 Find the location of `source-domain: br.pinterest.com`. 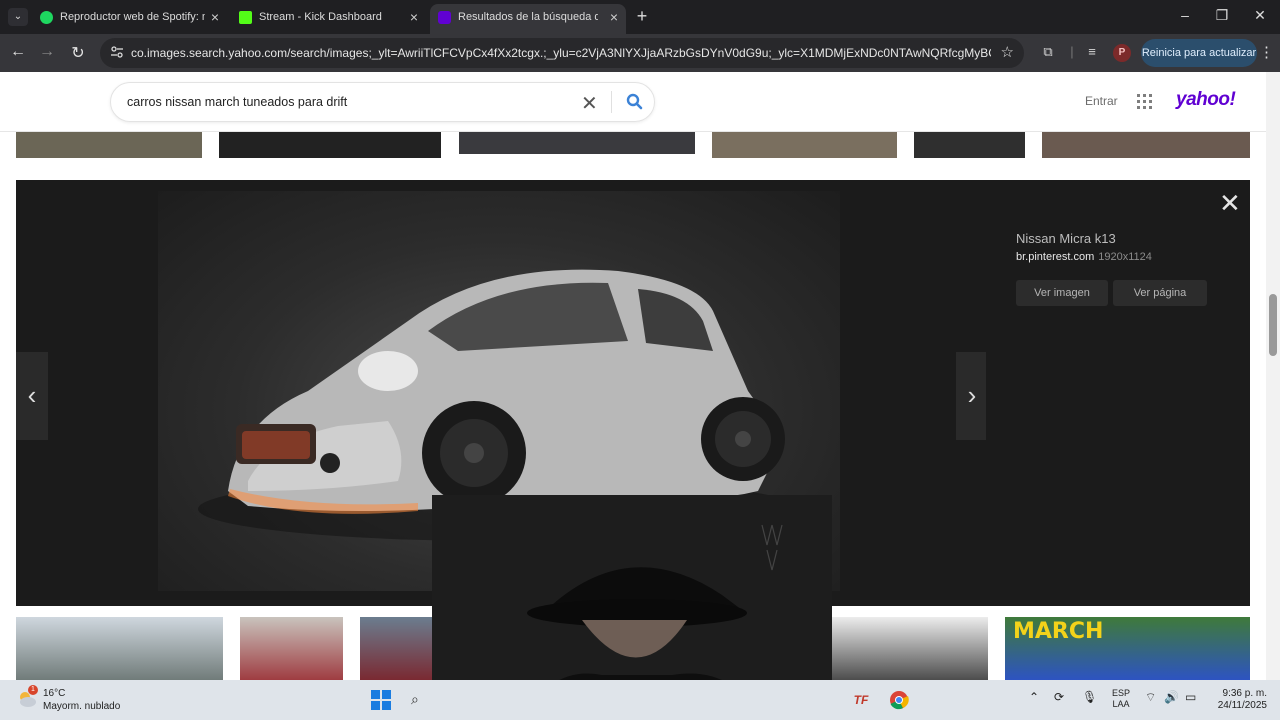

source-domain: br.pinterest.com is located at coordinates (1055, 257).